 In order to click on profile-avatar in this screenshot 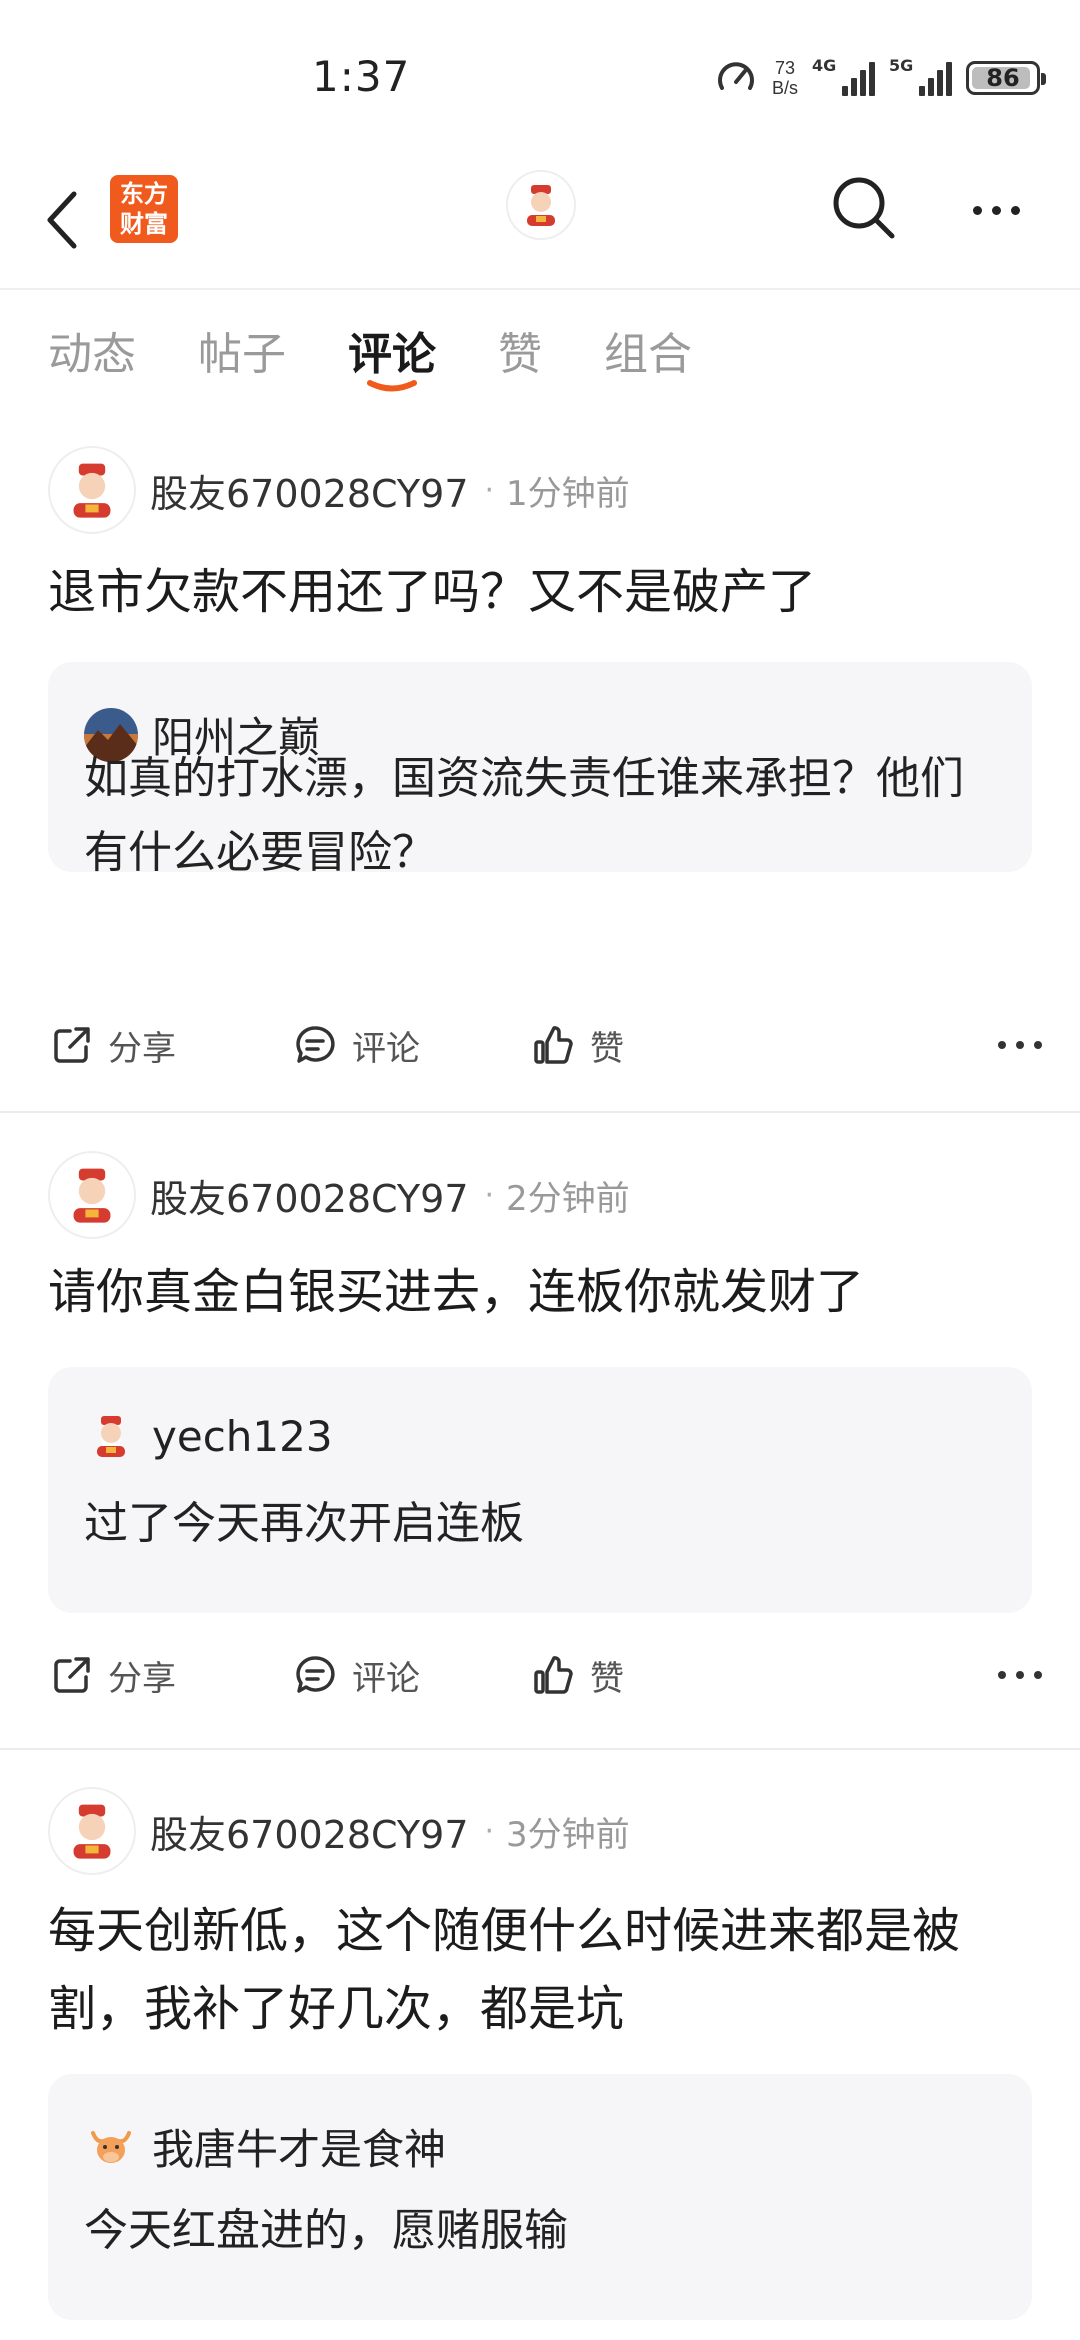, I will do `click(541, 205)`.